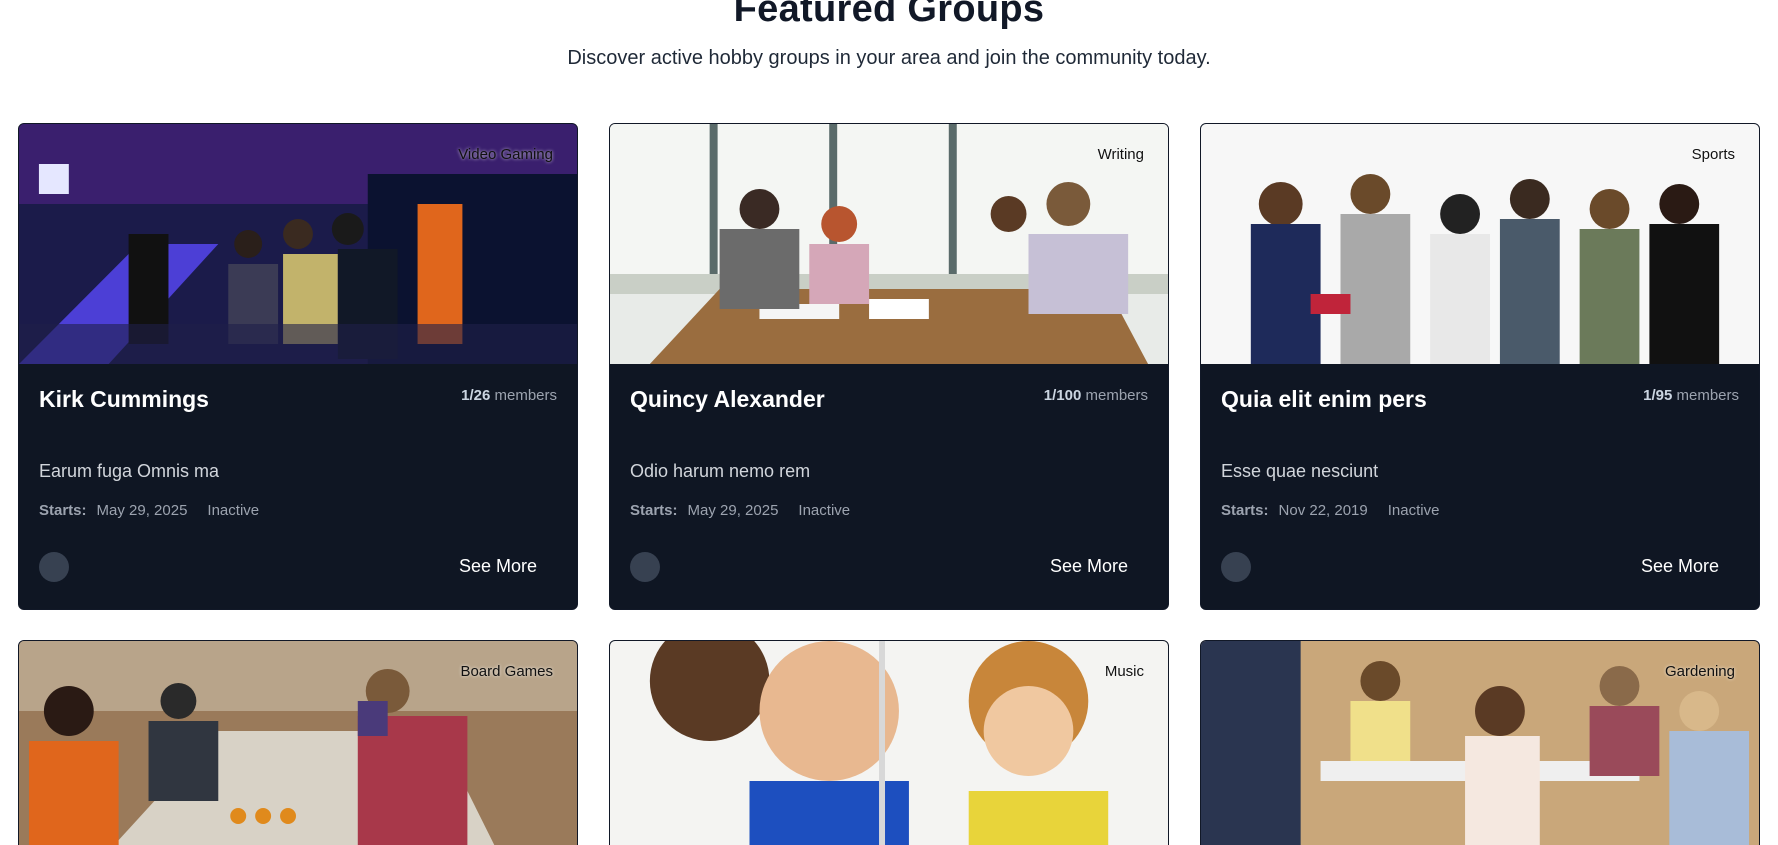 This screenshot has height=845, width=1778. What do you see at coordinates (720, 471) in the screenshot?
I see `group-description: Odio harum nemo rem` at bounding box center [720, 471].